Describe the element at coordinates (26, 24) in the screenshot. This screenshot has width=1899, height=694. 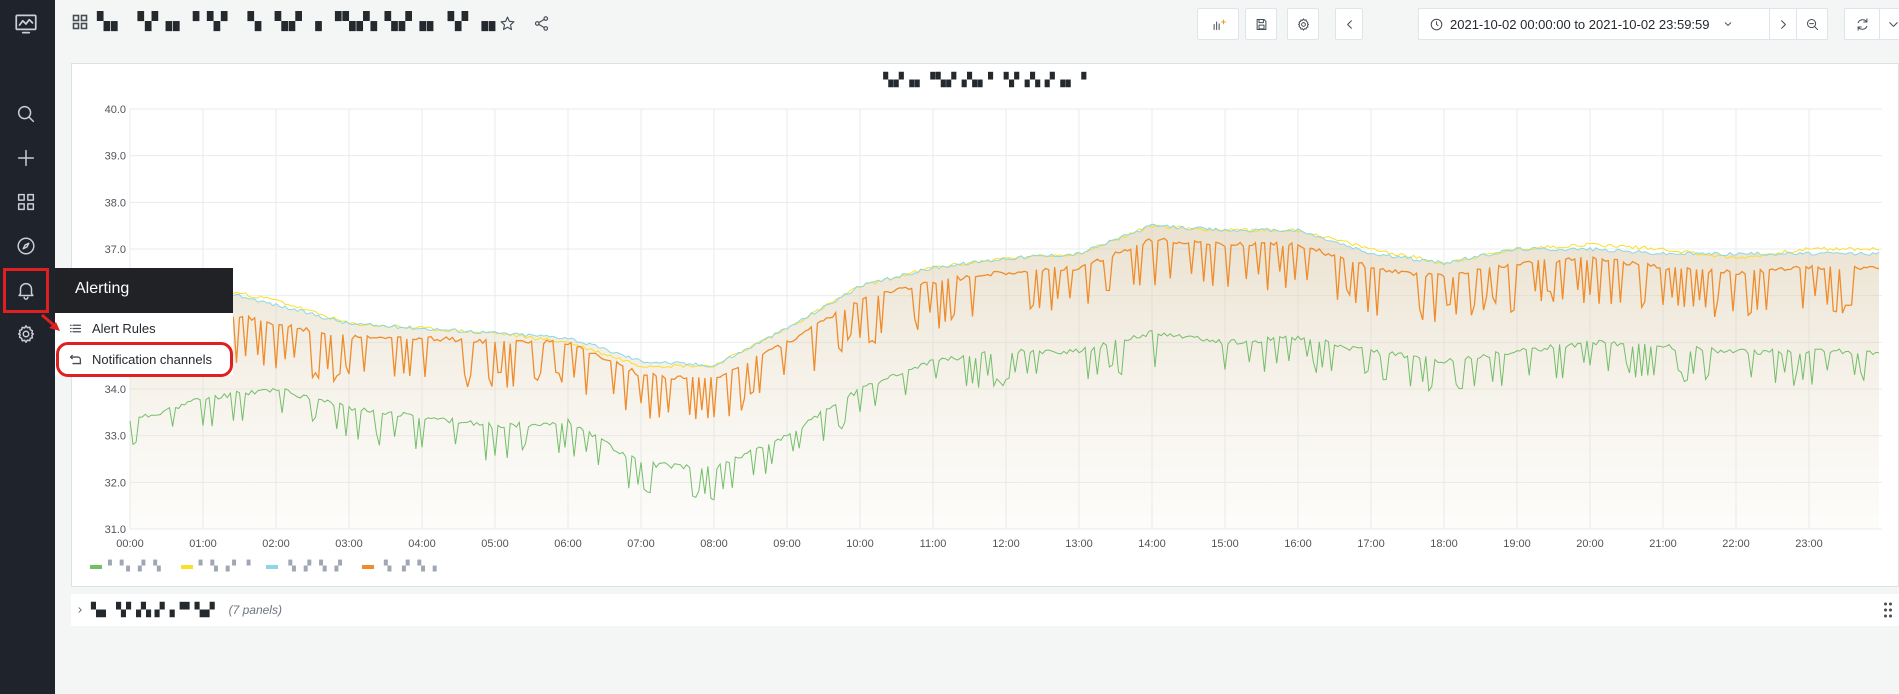
I see `grafana-logo-icon` at that location.